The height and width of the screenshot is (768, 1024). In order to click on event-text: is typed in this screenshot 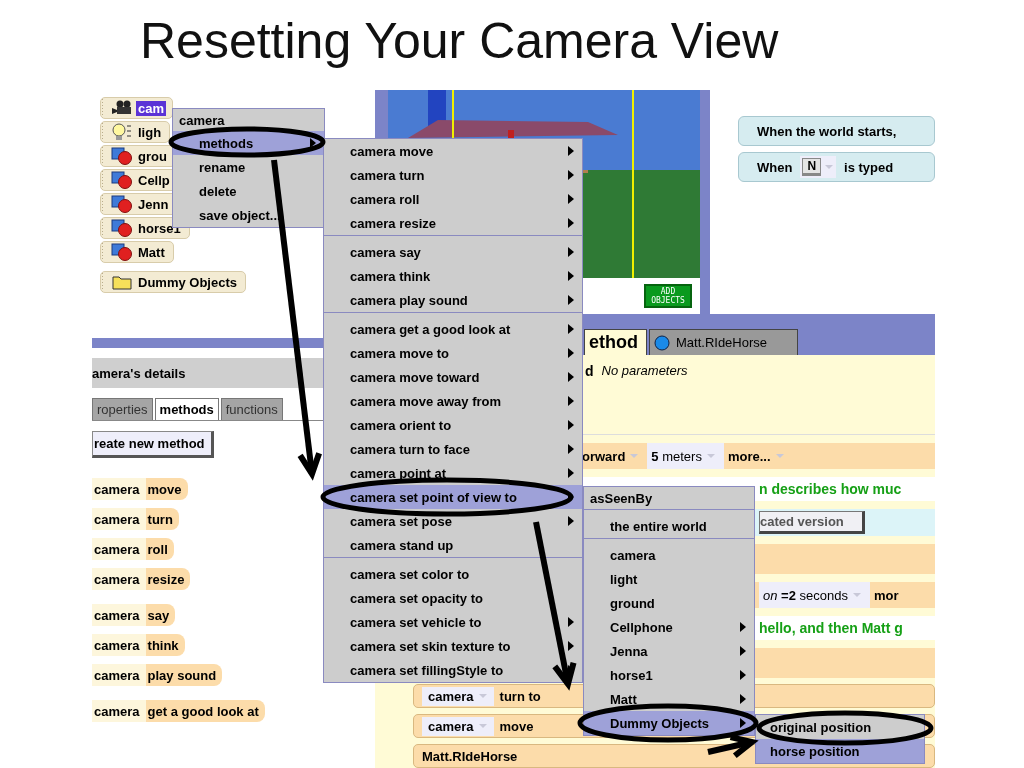, I will do `click(869, 167)`.